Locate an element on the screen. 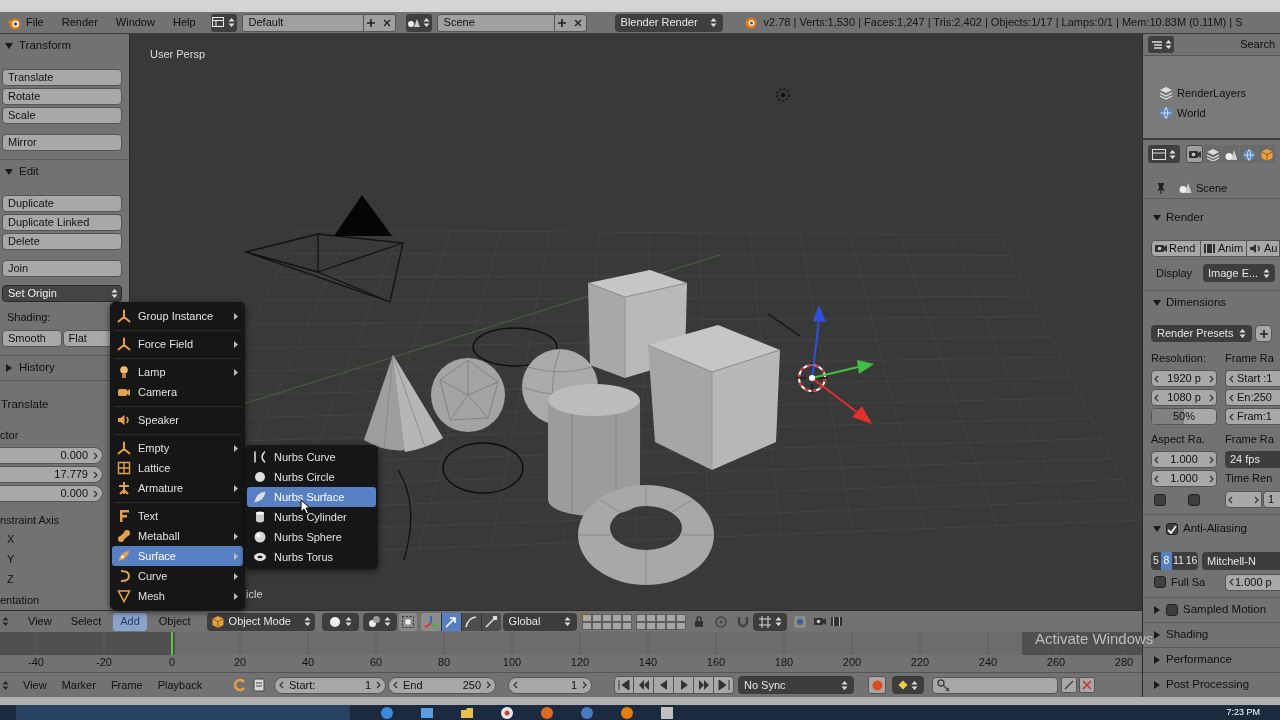 The height and width of the screenshot is (720, 1280). render-button: Anim is located at coordinates (1224, 248).